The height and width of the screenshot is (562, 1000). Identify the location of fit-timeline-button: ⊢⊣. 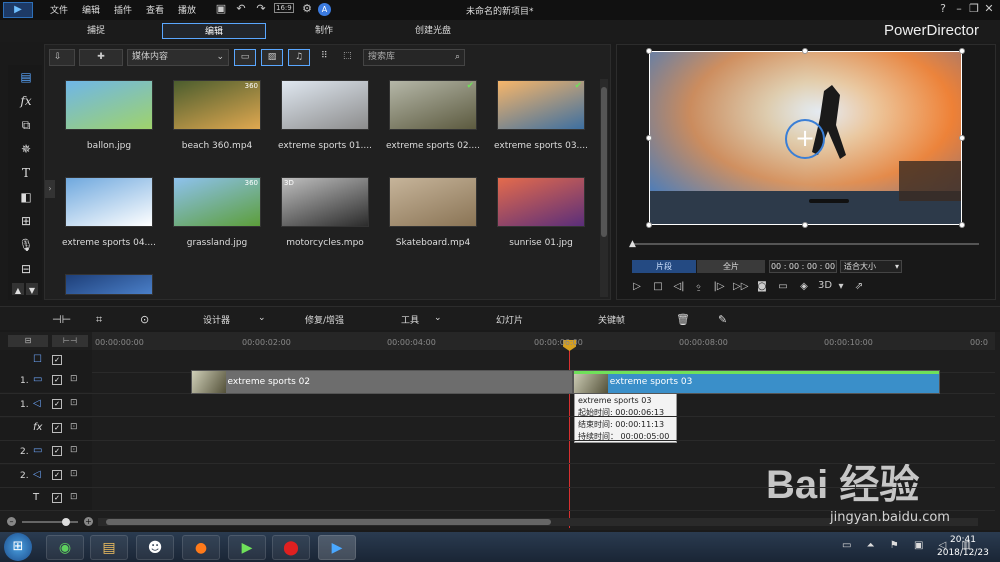
(70, 341).